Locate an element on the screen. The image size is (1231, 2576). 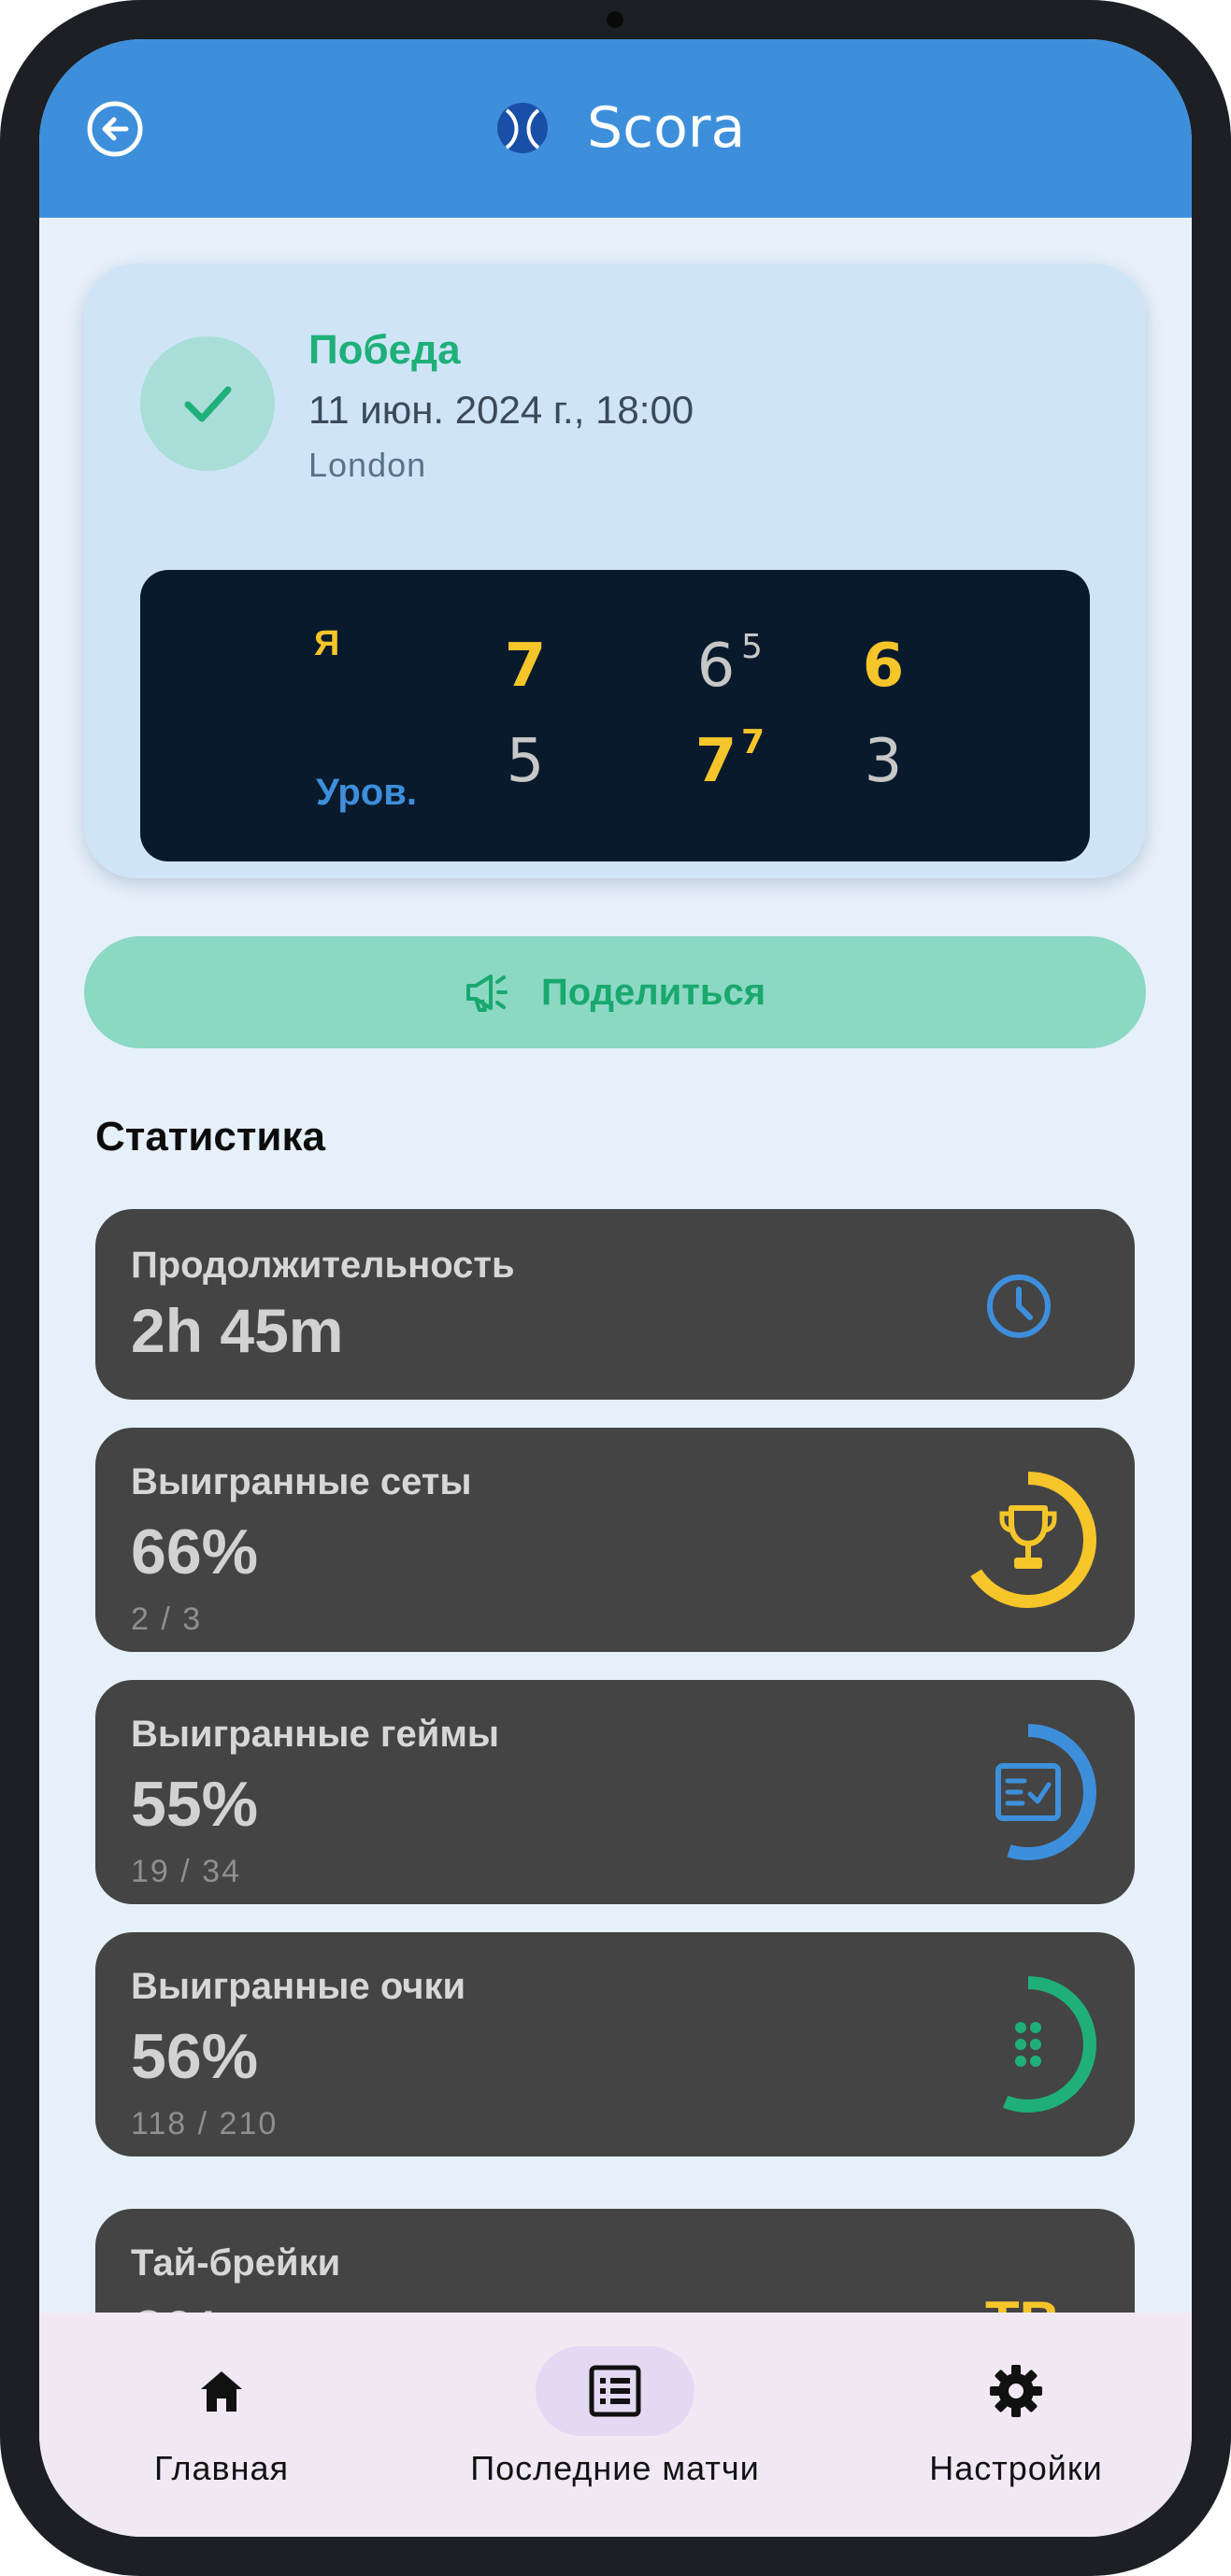
match-result: Победа is located at coordinates (384, 350).